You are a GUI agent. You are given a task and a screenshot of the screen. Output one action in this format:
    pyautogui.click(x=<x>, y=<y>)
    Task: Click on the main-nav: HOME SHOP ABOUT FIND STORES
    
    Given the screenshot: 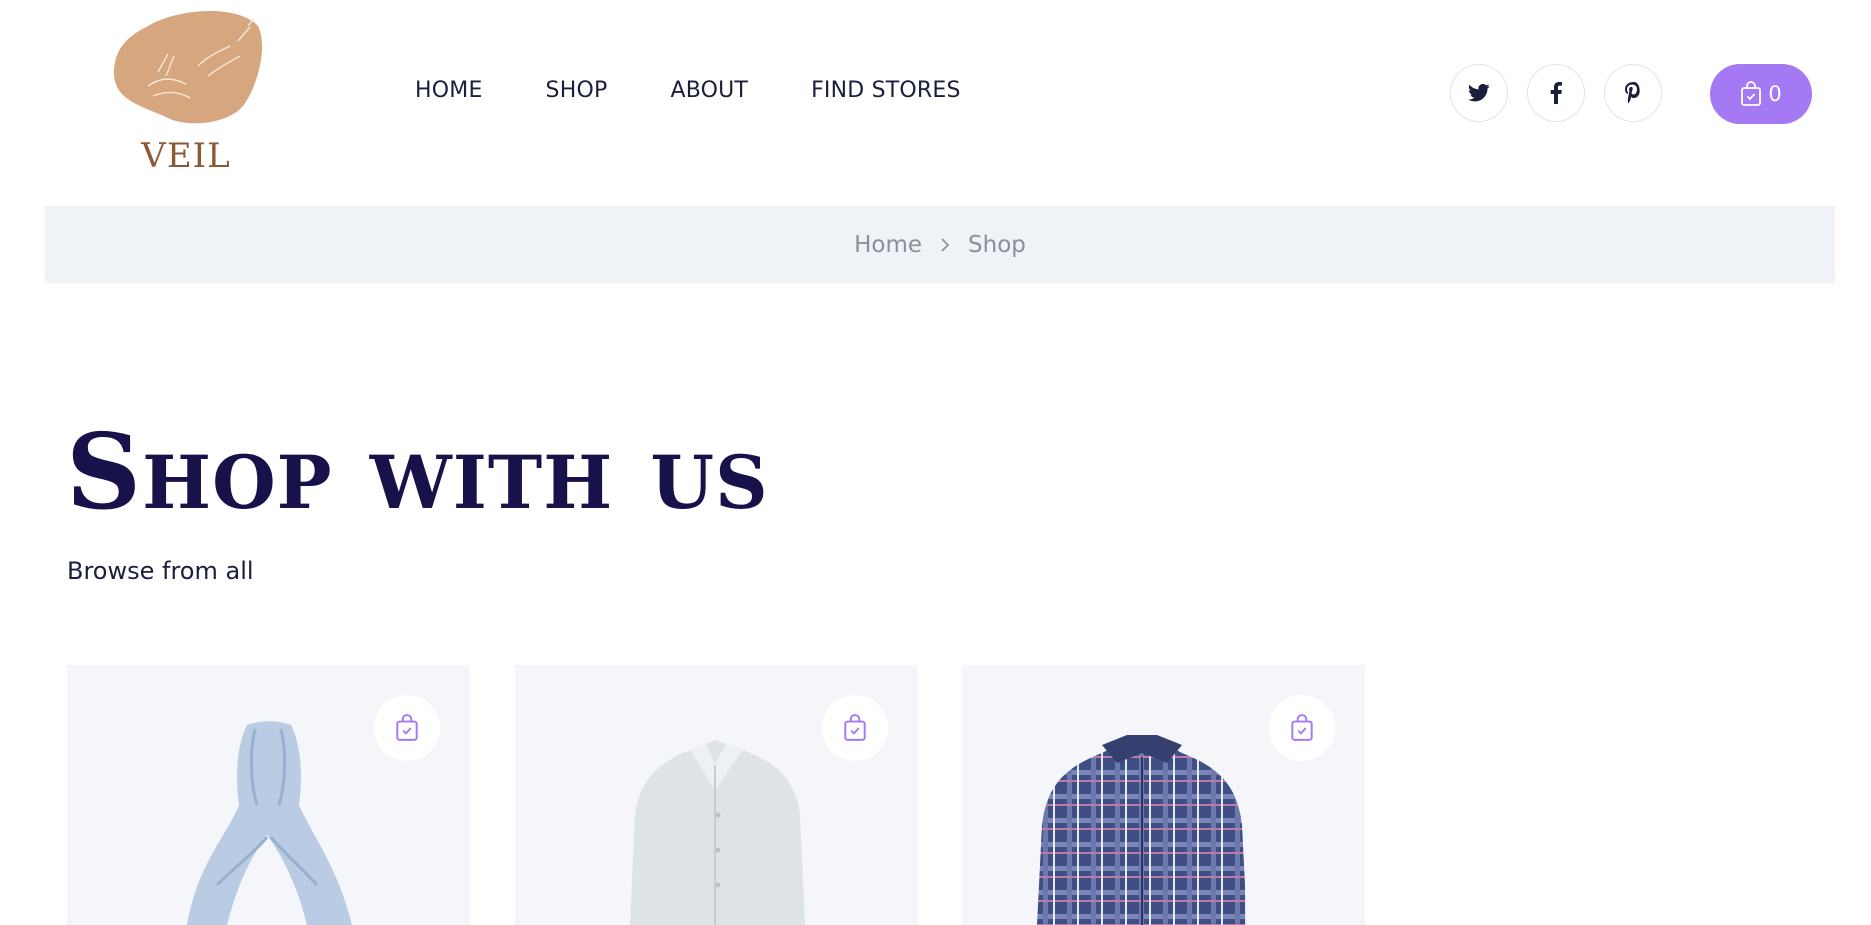 What is the action you would take?
    pyautogui.click(x=719, y=90)
    